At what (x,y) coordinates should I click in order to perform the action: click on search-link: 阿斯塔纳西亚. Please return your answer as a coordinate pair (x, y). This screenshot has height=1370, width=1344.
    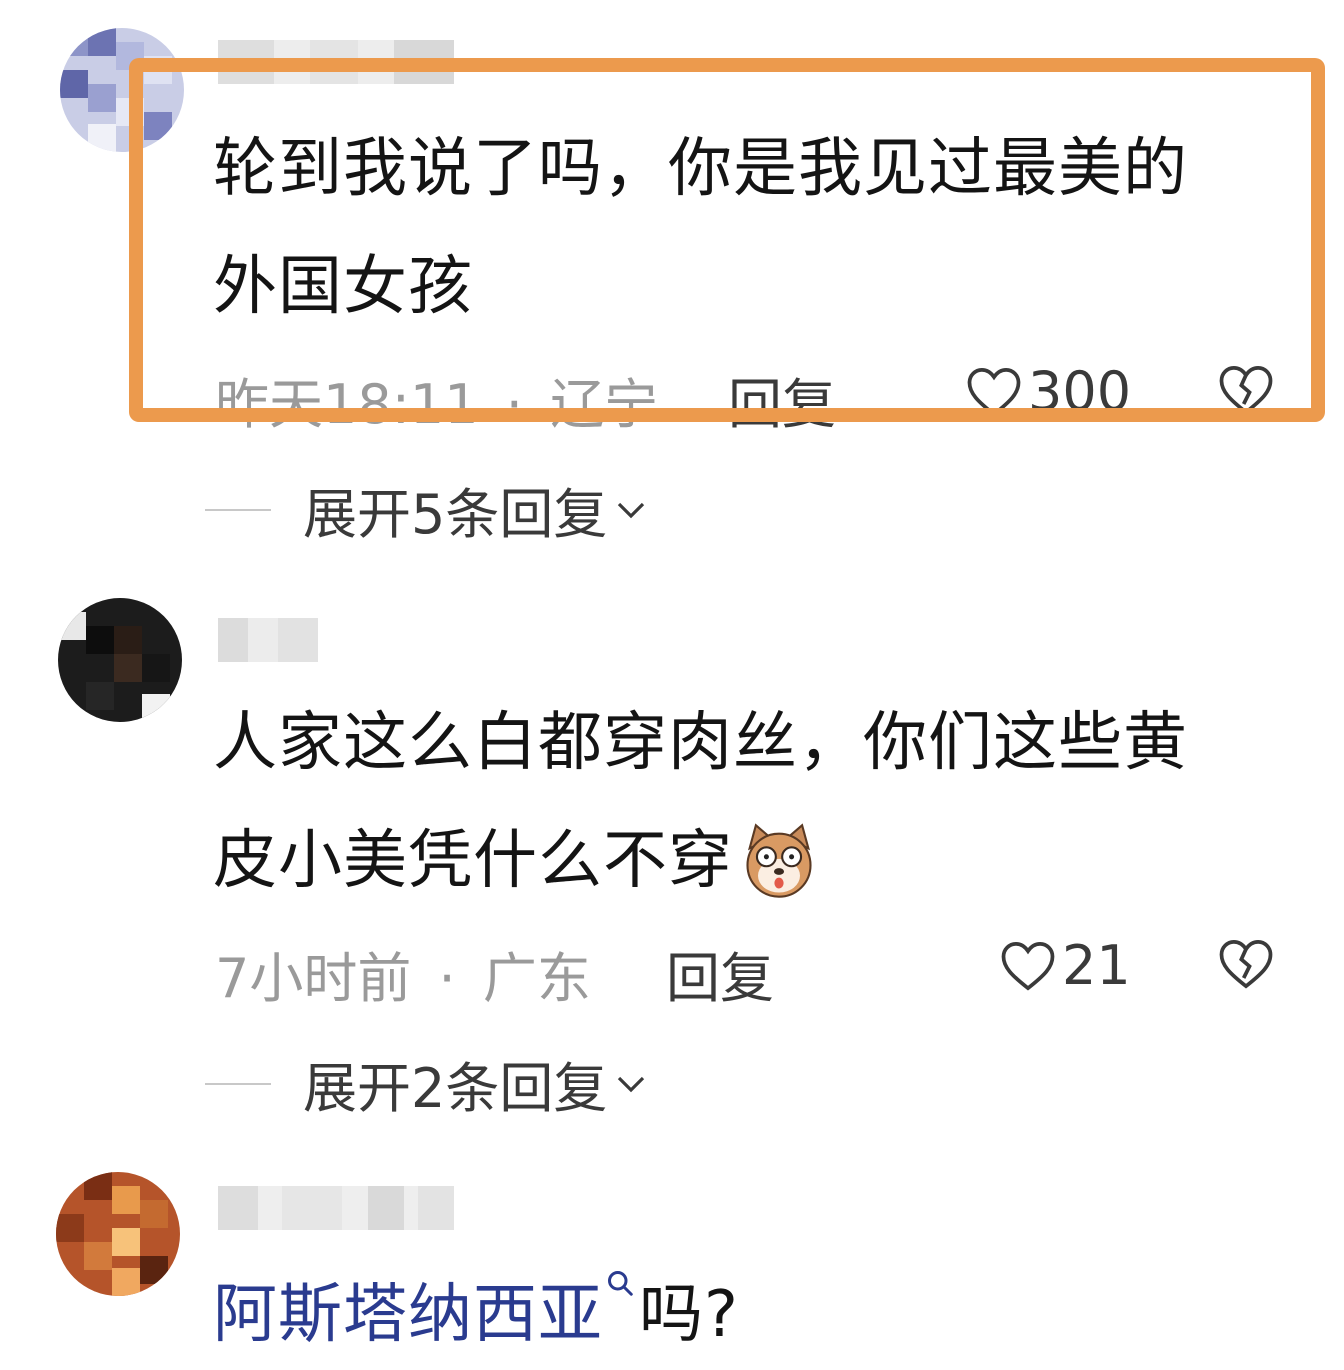
    Looking at the image, I should click on (408, 1313).